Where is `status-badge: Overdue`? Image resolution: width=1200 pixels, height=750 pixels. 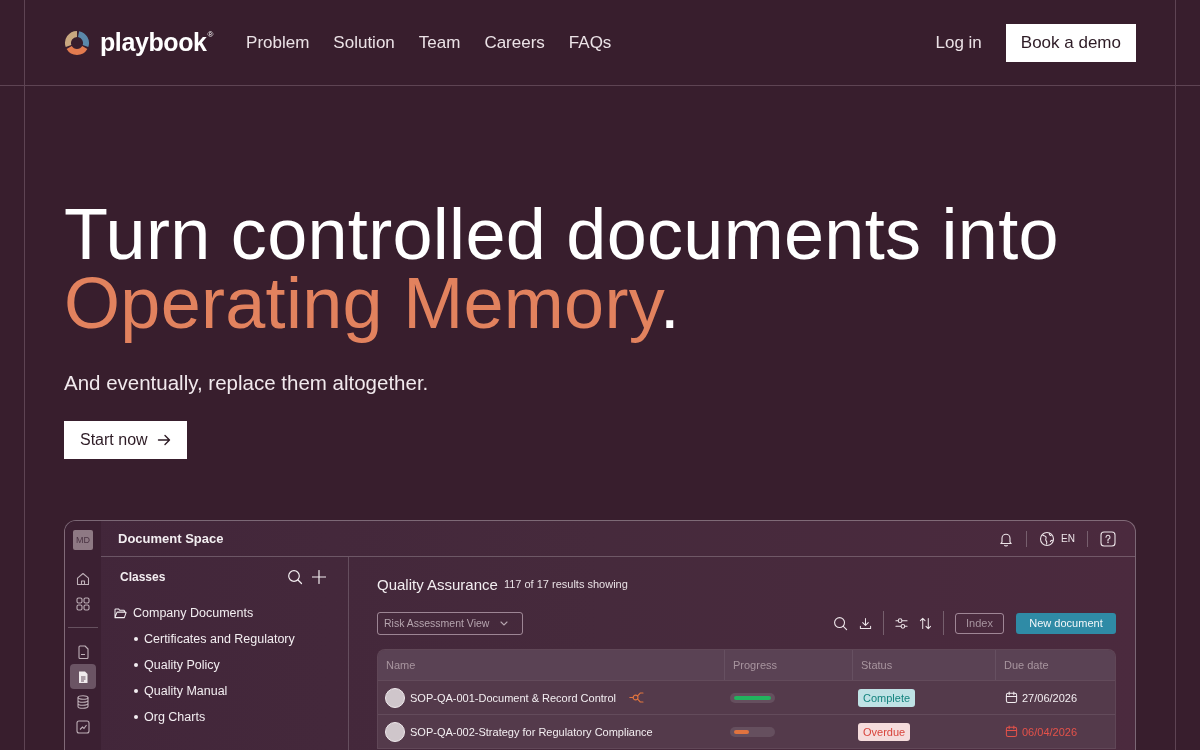 status-badge: Overdue is located at coordinates (884, 731).